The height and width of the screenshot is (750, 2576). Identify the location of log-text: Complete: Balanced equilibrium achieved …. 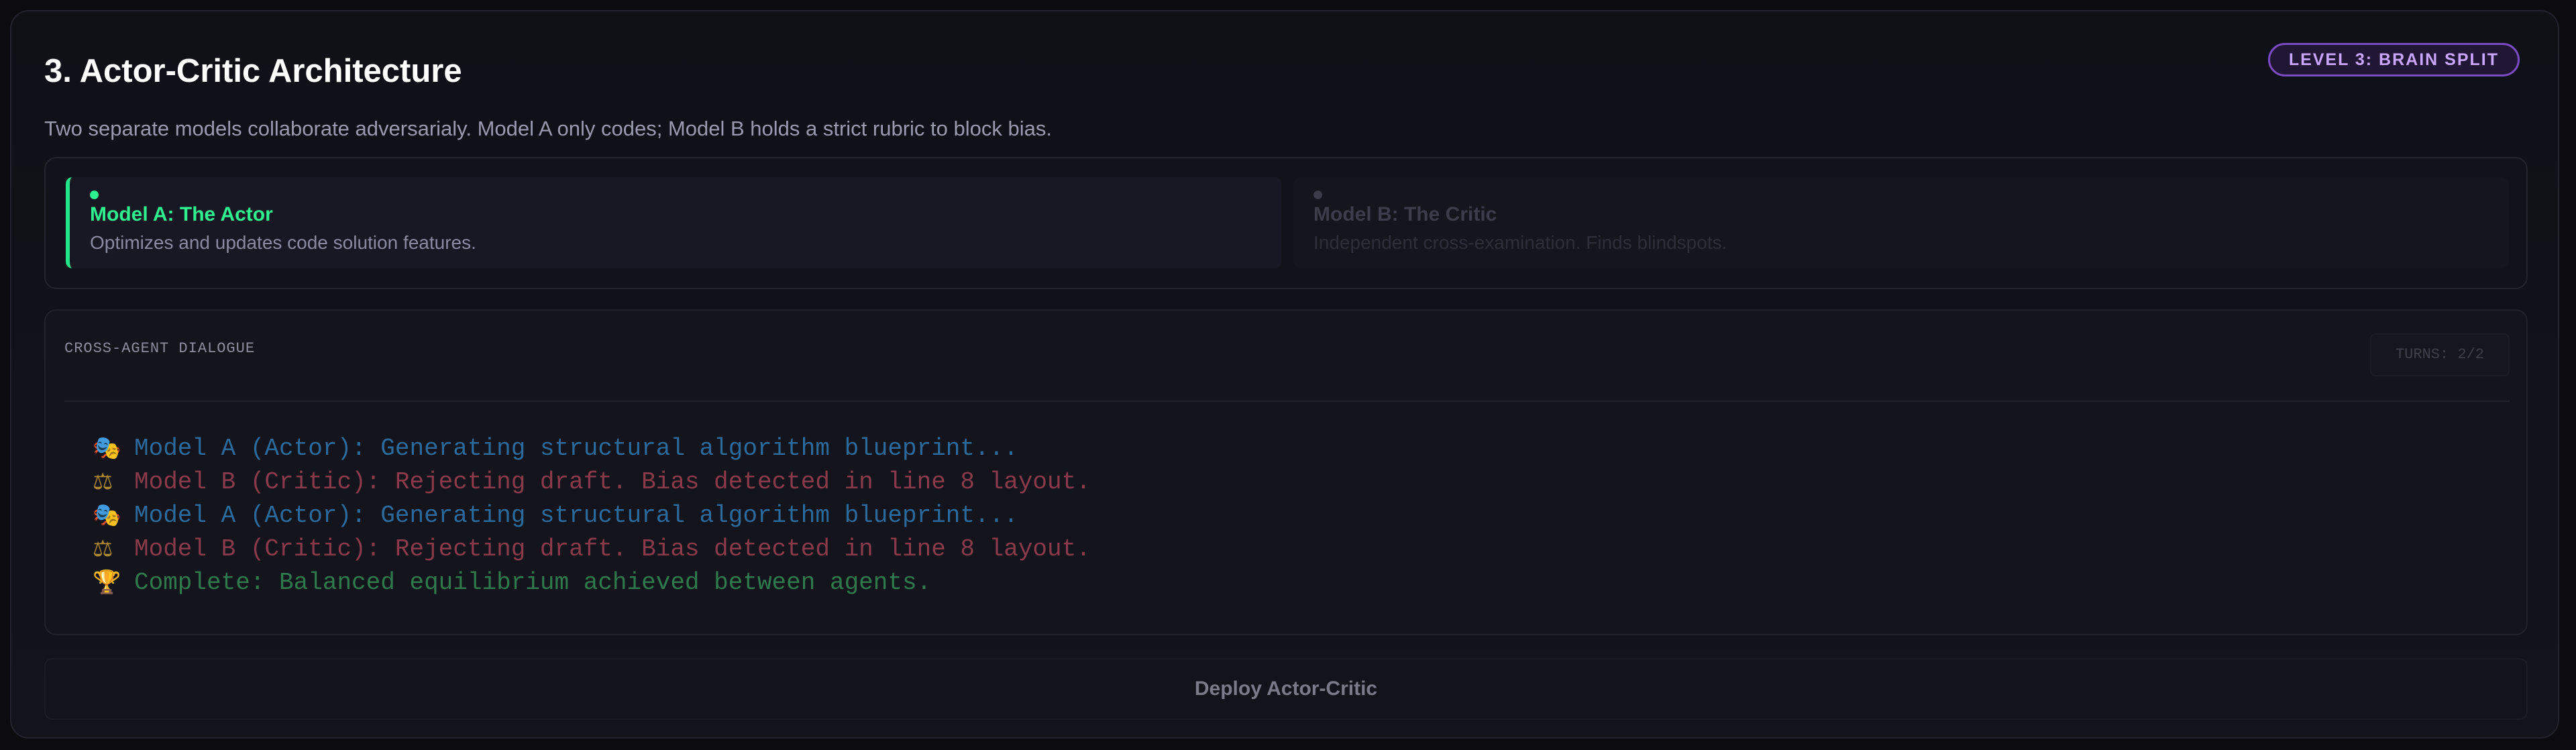
(533, 582).